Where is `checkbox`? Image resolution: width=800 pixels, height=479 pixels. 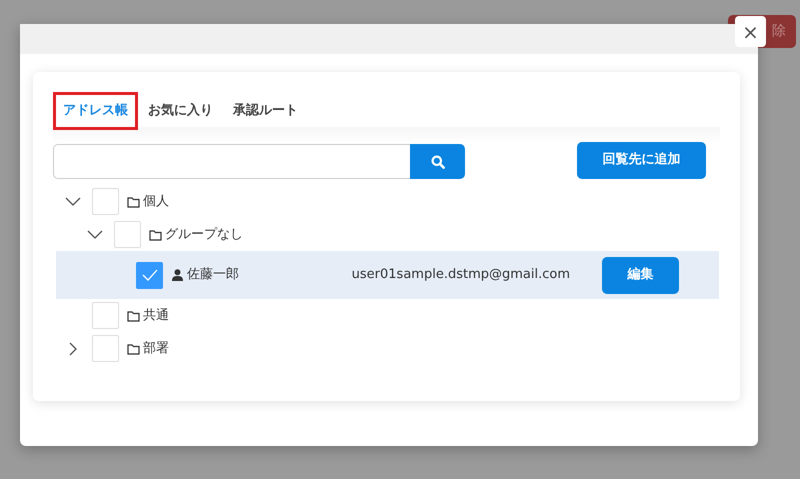
checkbox is located at coordinates (149, 275).